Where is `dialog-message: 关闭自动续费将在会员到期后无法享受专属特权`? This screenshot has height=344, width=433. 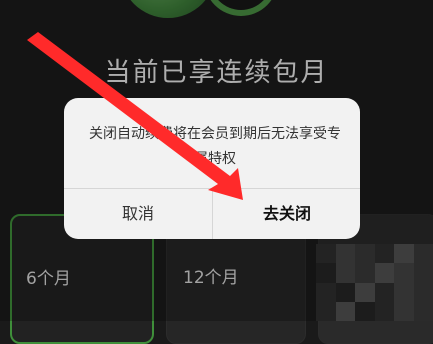 dialog-message: 关闭自动续费将在会员到期后无法享受专属特权 is located at coordinates (215, 146).